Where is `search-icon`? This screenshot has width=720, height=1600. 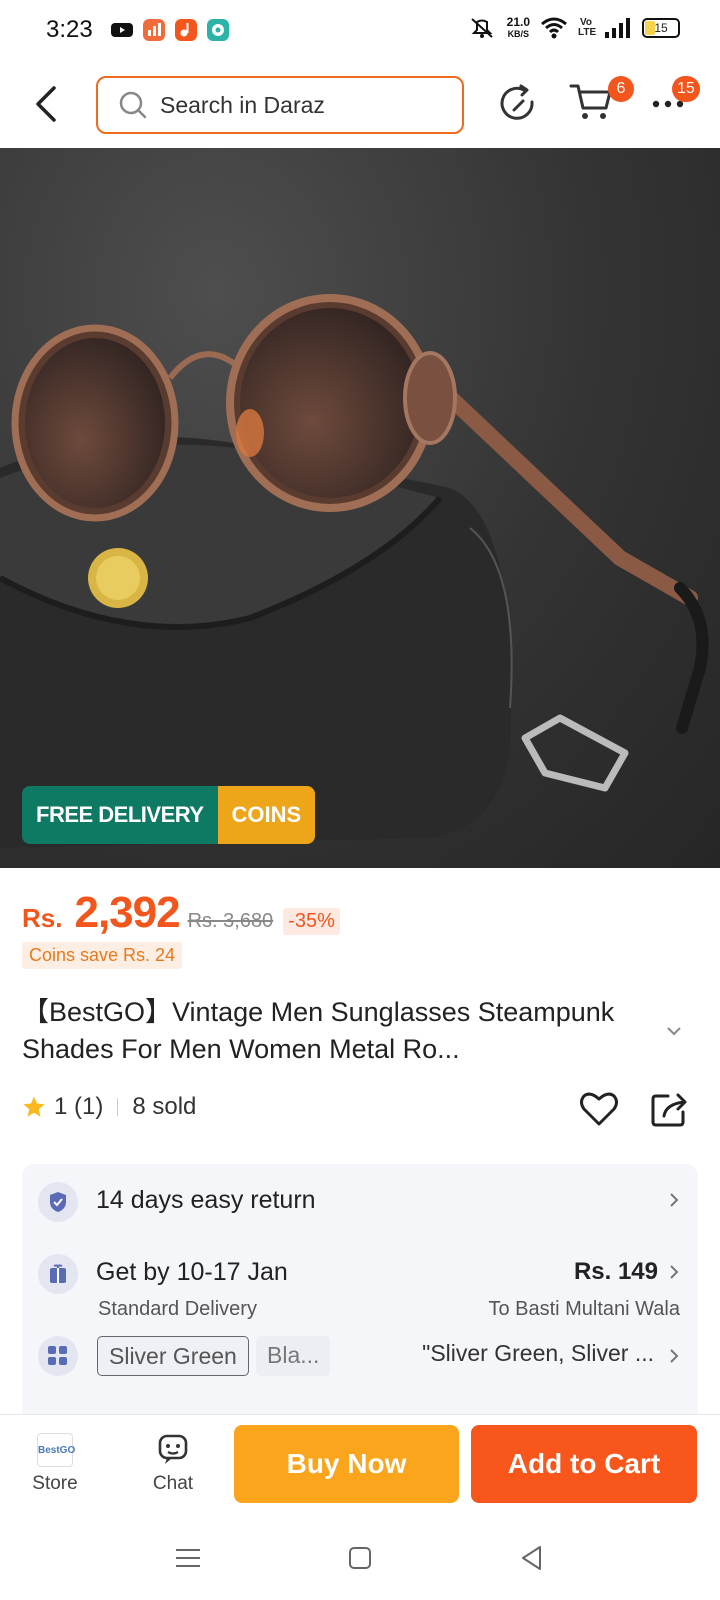 search-icon is located at coordinates (133, 105).